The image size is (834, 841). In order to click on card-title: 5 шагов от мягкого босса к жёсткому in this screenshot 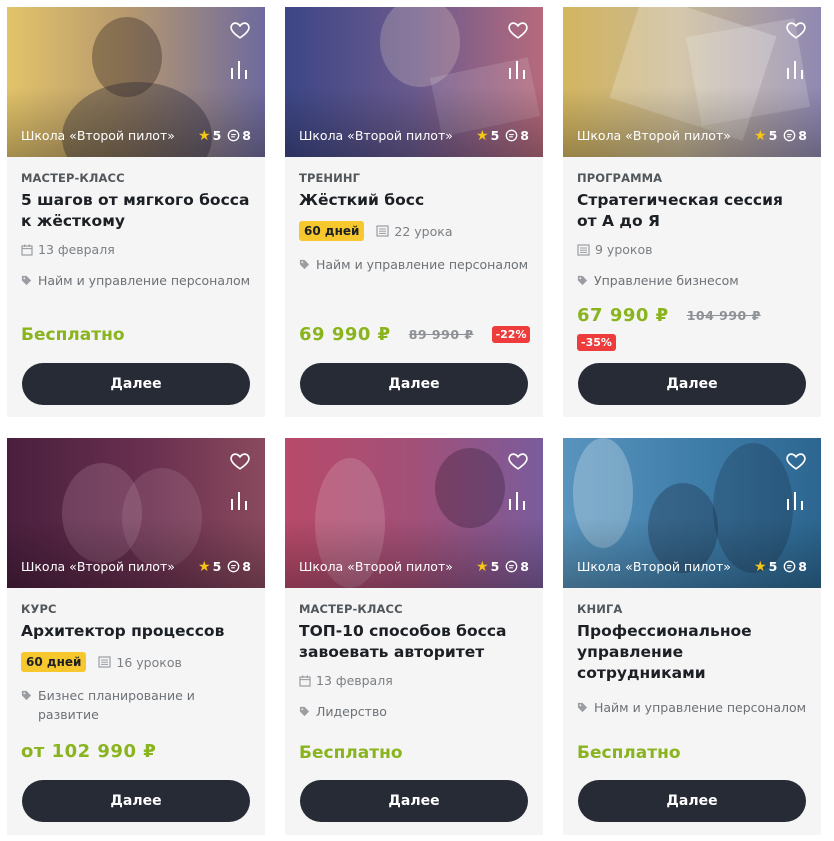, I will do `click(136, 211)`.